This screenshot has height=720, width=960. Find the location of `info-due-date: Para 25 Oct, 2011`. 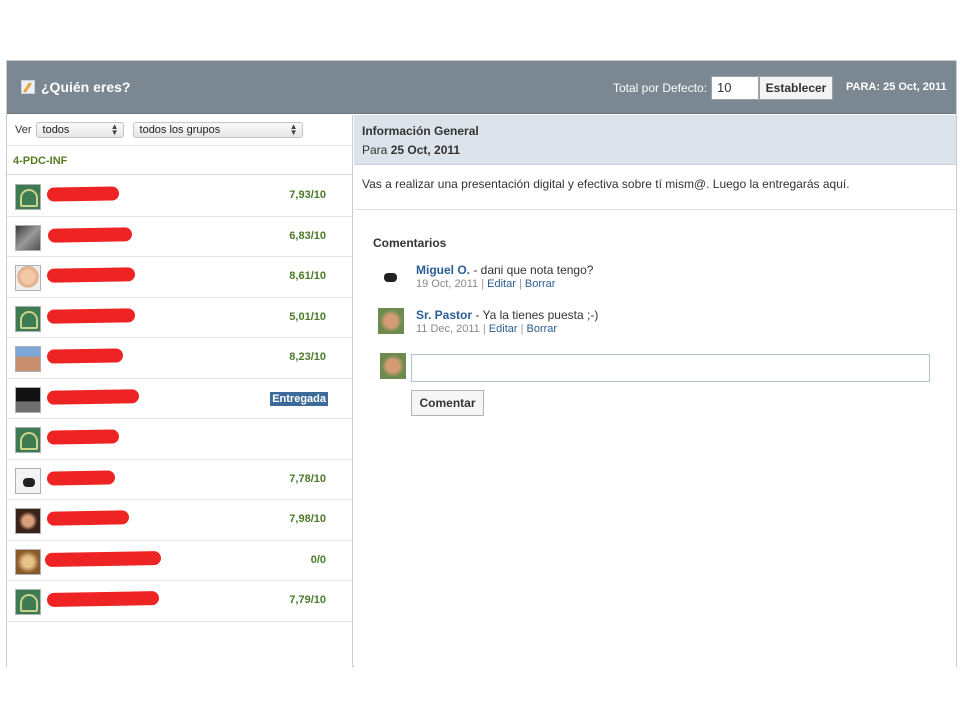

info-due-date: Para 25 Oct, 2011 is located at coordinates (659, 150).